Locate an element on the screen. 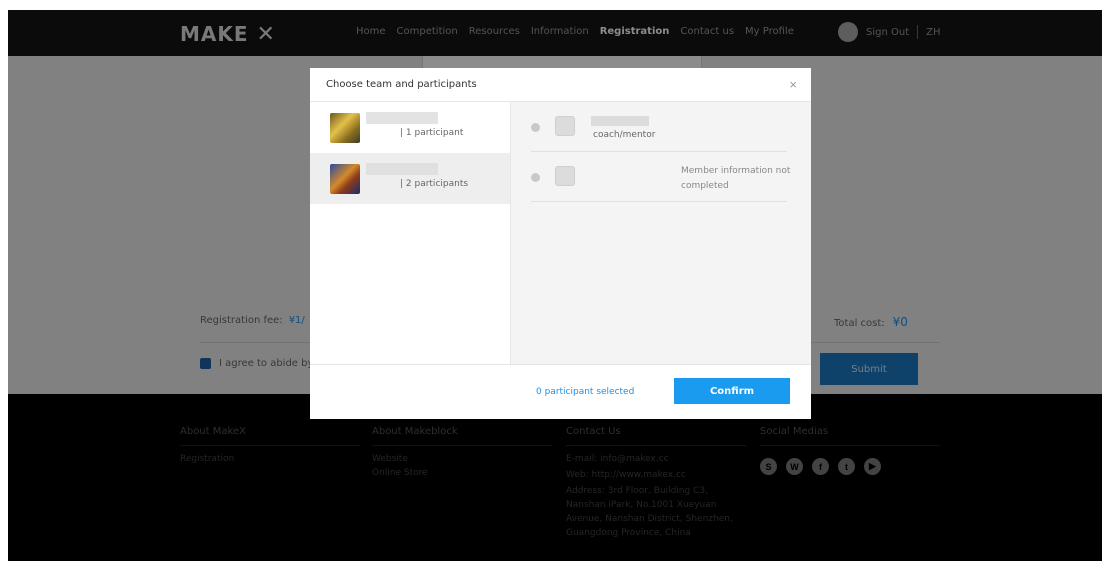  confirm-button: Confirm is located at coordinates (732, 391).